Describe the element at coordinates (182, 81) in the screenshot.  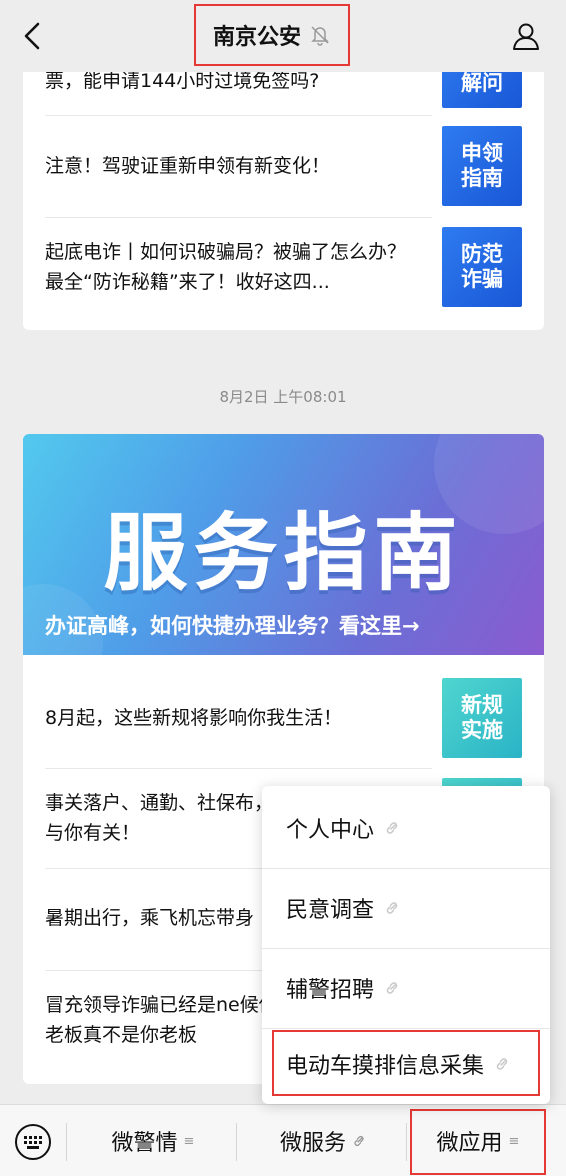
I see `article-title: 票，能申请144小时过境免签吗?` at that location.